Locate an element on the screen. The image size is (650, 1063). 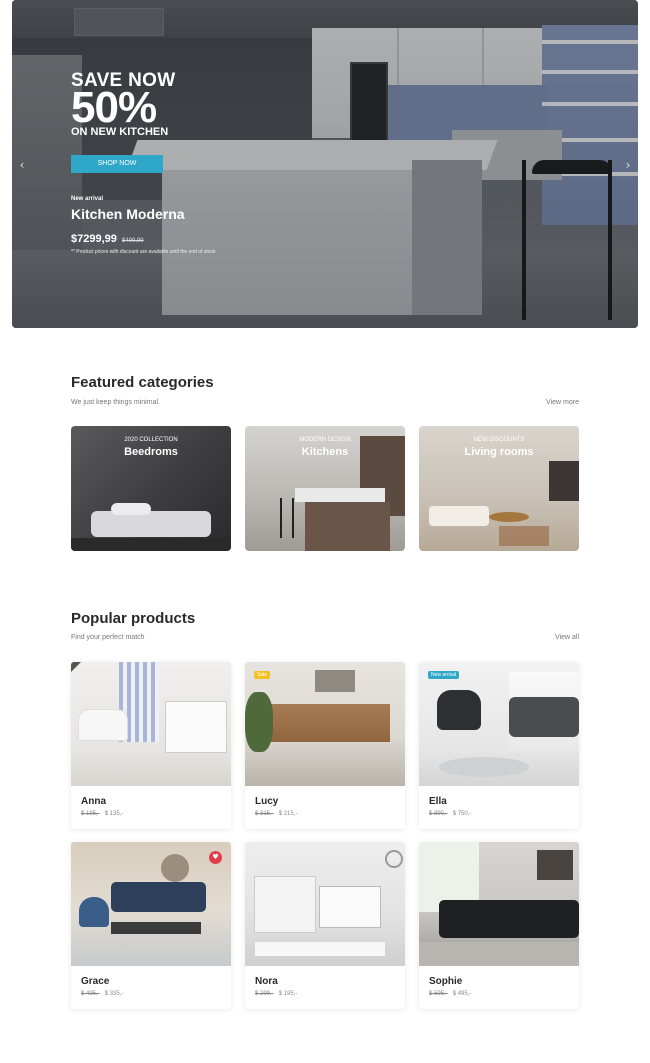
category-card-kitchens: MODERN DESIGN Kitchens is located at coordinates (325, 488).